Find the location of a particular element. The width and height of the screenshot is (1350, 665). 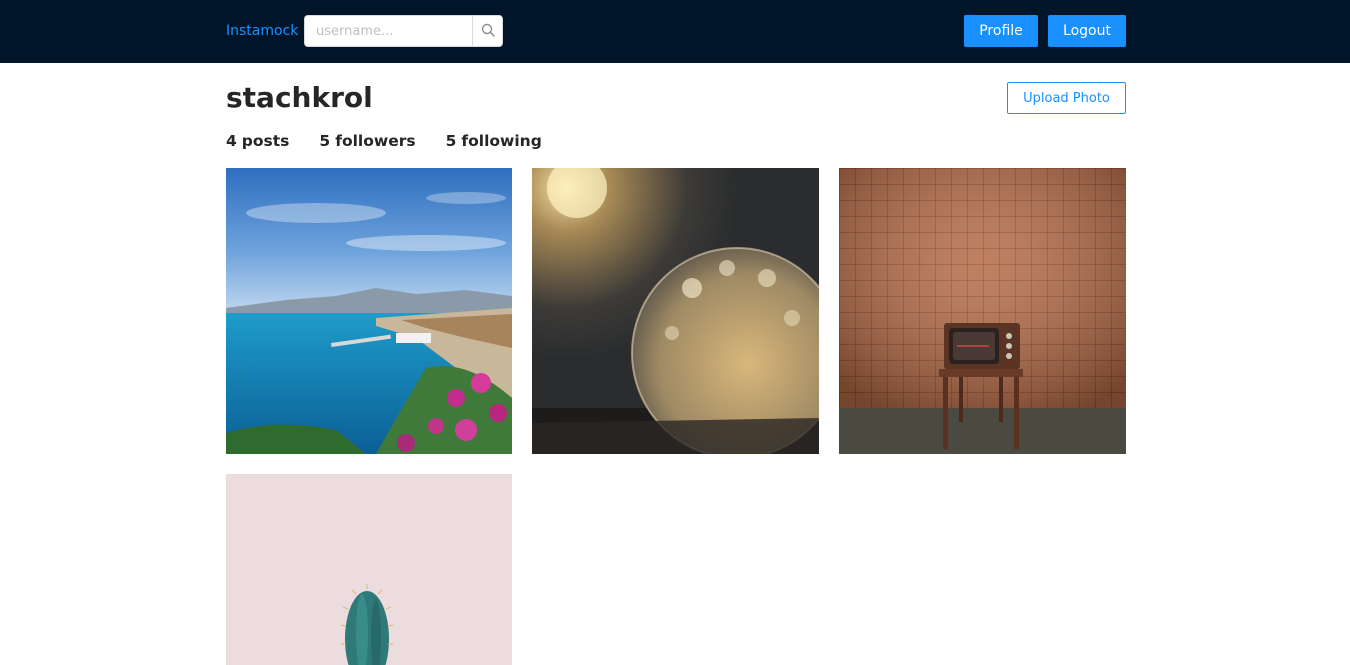

coastal-bay-photo is located at coordinates (369, 311).